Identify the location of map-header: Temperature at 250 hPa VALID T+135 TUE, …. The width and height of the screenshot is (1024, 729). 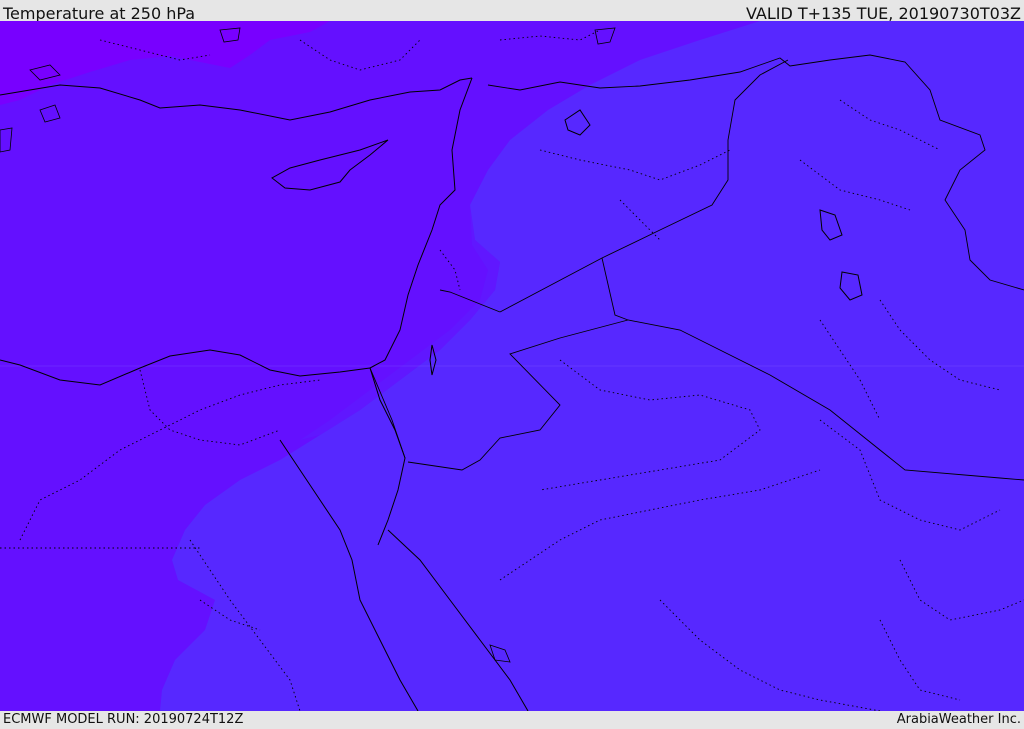
(512, 10).